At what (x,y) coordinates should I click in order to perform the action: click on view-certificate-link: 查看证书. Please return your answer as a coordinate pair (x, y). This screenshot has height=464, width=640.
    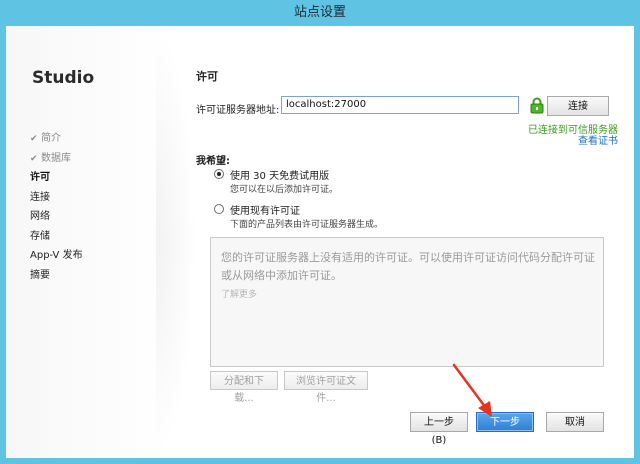
    Looking at the image, I should click on (598, 139).